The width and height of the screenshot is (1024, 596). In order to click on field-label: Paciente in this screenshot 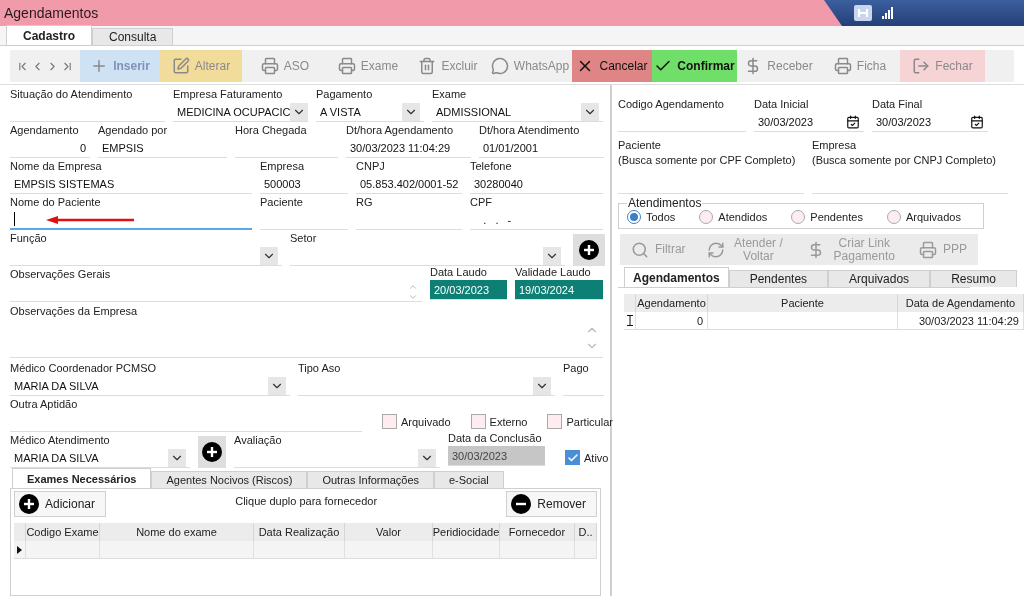, I will do `click(640, 145)`.